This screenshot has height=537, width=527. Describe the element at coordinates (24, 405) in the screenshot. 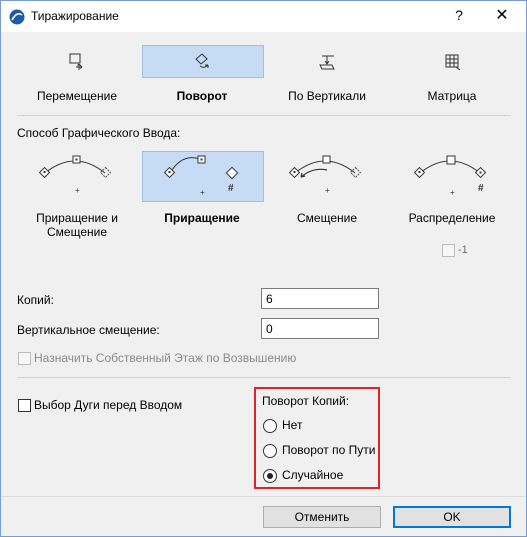

I see `arc-select-checkbox` at that location.